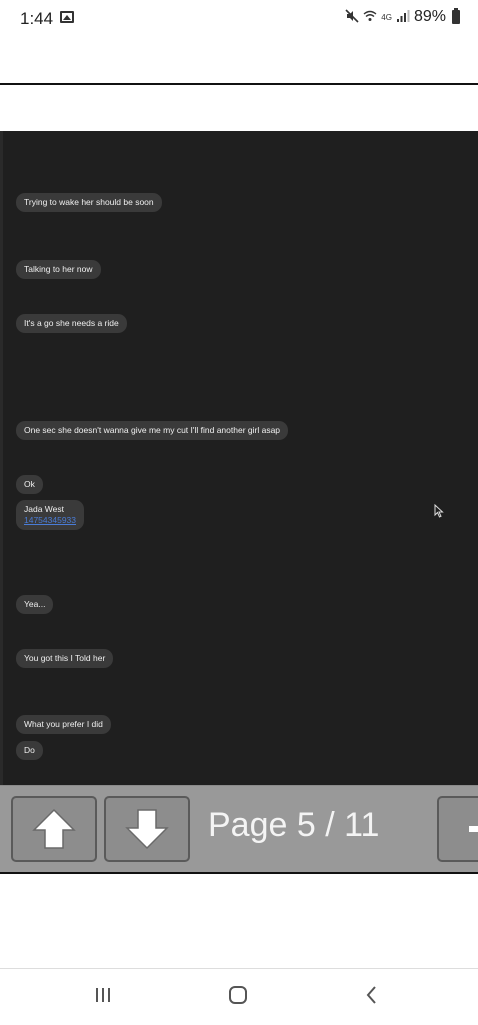 The height and width of the screenshot is (1025, 478). I want to click on nav-divider, so click(239, 968).